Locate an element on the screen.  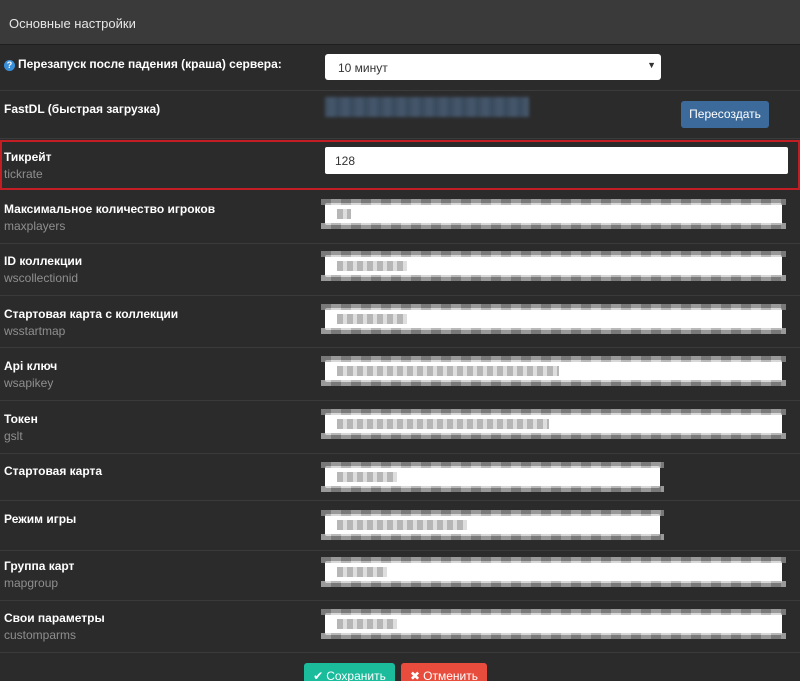
chevron-down-icon: ▼ is located at coordinates (651, 65).